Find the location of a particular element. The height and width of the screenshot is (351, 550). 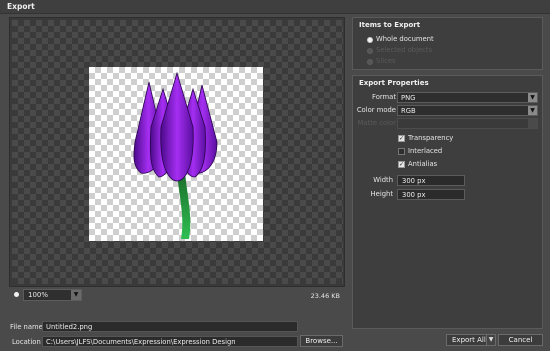

radio-label-selected-objects: Selected objects is located at coordinates (404, 50).